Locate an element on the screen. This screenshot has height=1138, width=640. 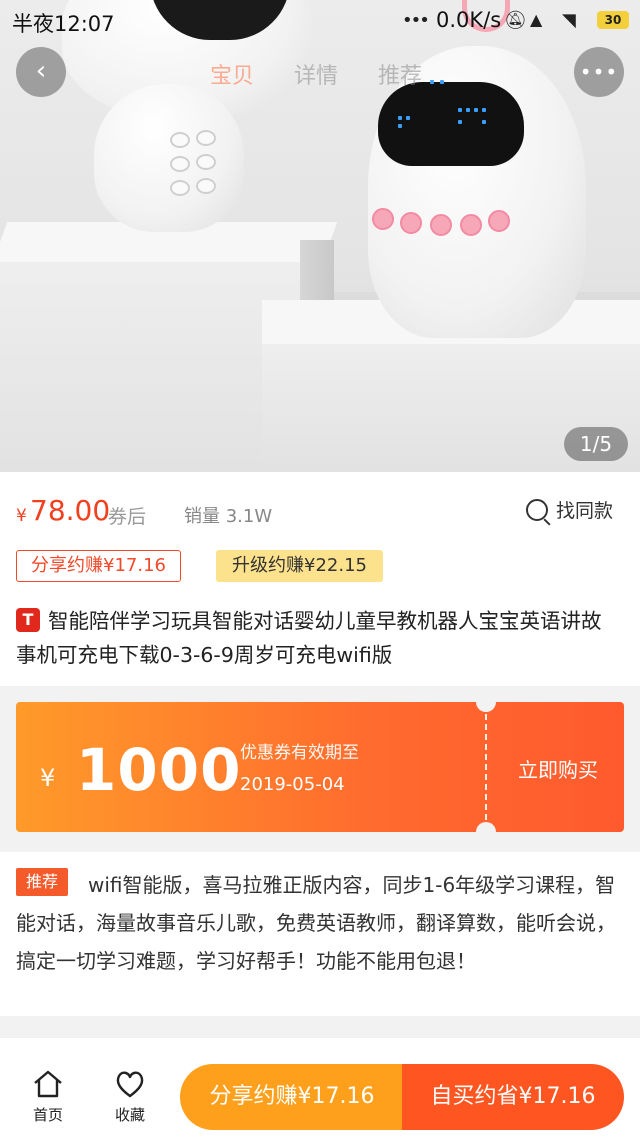
tab-item: 宝贝 is located at coordinates (232, 74).